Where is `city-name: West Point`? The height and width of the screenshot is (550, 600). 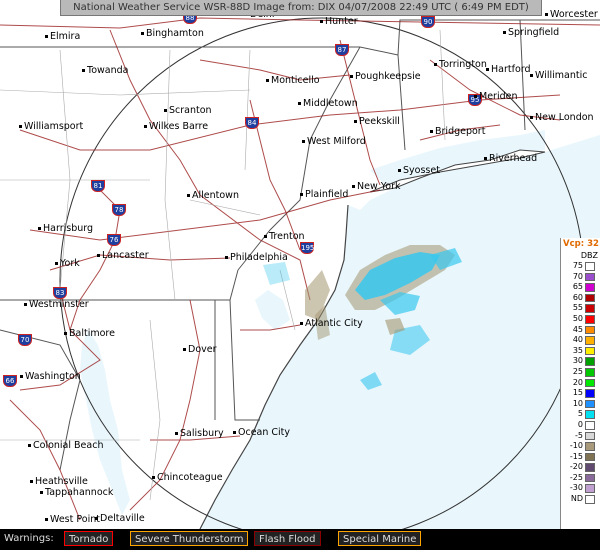
city-name: West Point is located at coordinates (75, 519).